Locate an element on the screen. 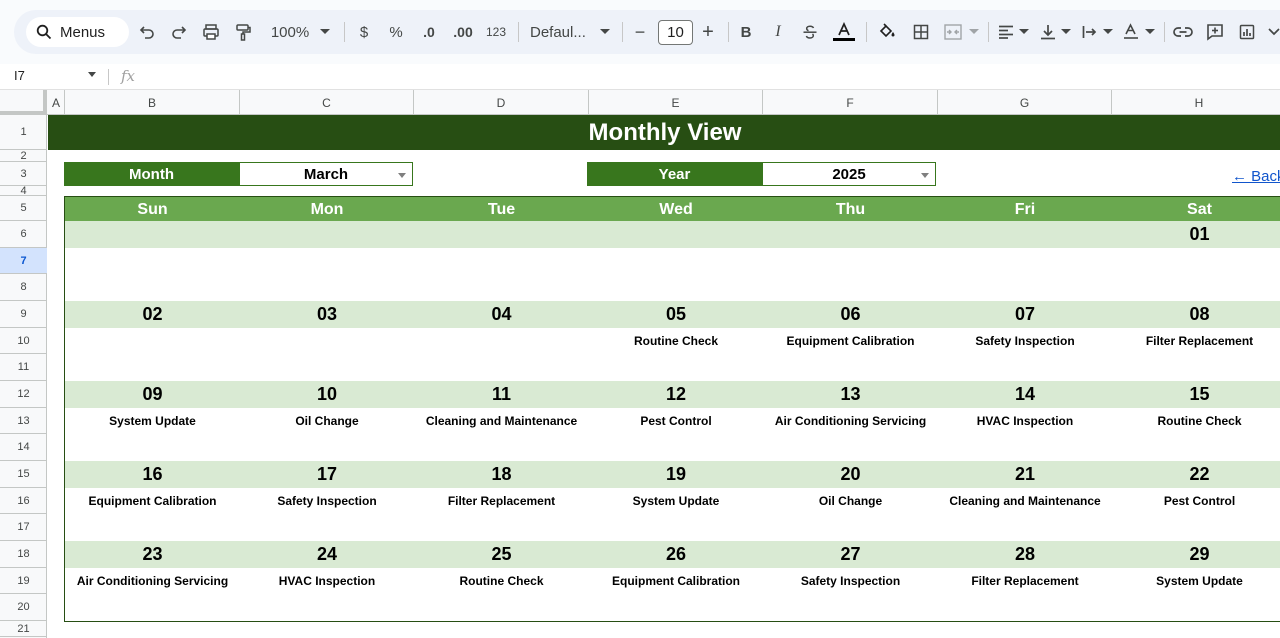 This screenshot has width=1280, height=638. row-header-20: 20 is located at coordinates (23, 607).